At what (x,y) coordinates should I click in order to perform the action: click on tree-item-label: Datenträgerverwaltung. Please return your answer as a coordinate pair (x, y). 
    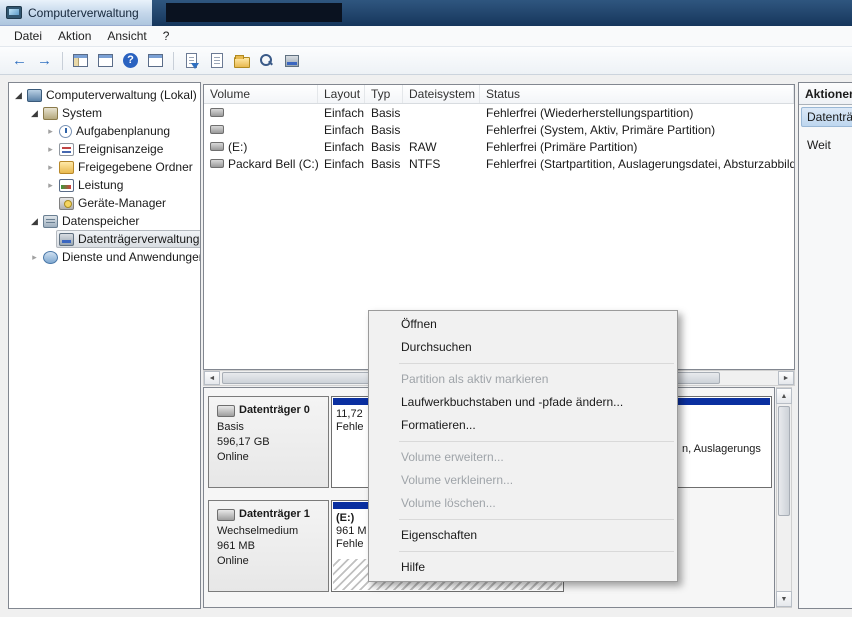
    Looking at the image, I should click on (139, 239).